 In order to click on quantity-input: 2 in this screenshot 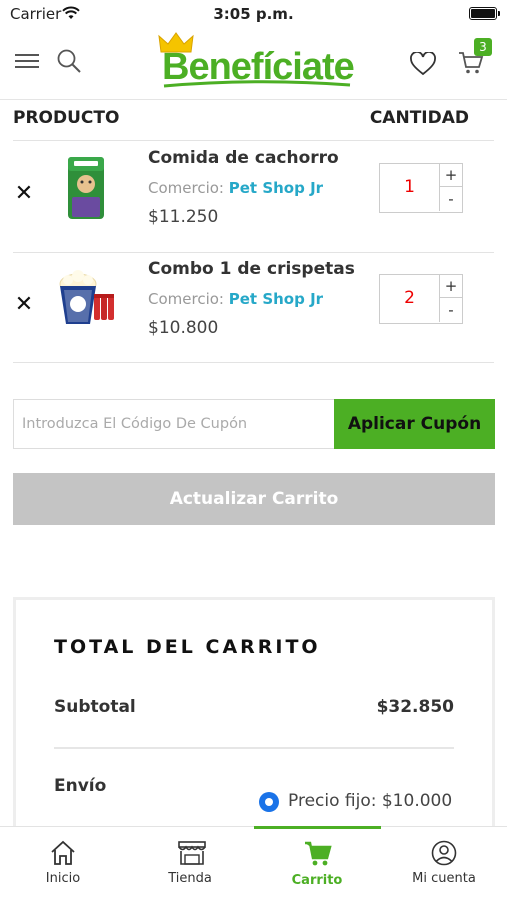, I will do `click(410, 298)`.